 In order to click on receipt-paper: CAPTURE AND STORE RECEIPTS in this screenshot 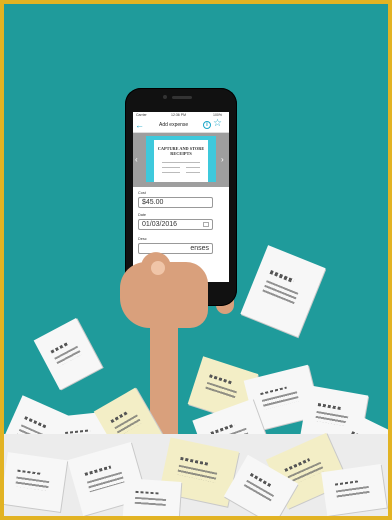, I will do `click(181, 161)`.